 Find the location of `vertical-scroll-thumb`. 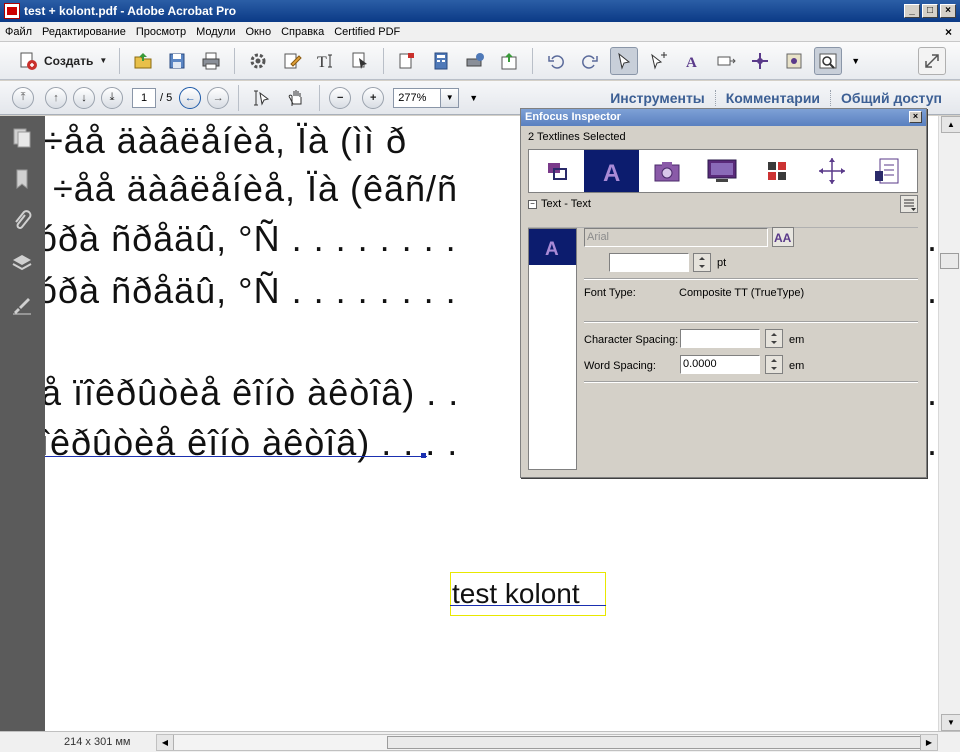

vertical-scroll-thumb is located at coordinates (949, 261).